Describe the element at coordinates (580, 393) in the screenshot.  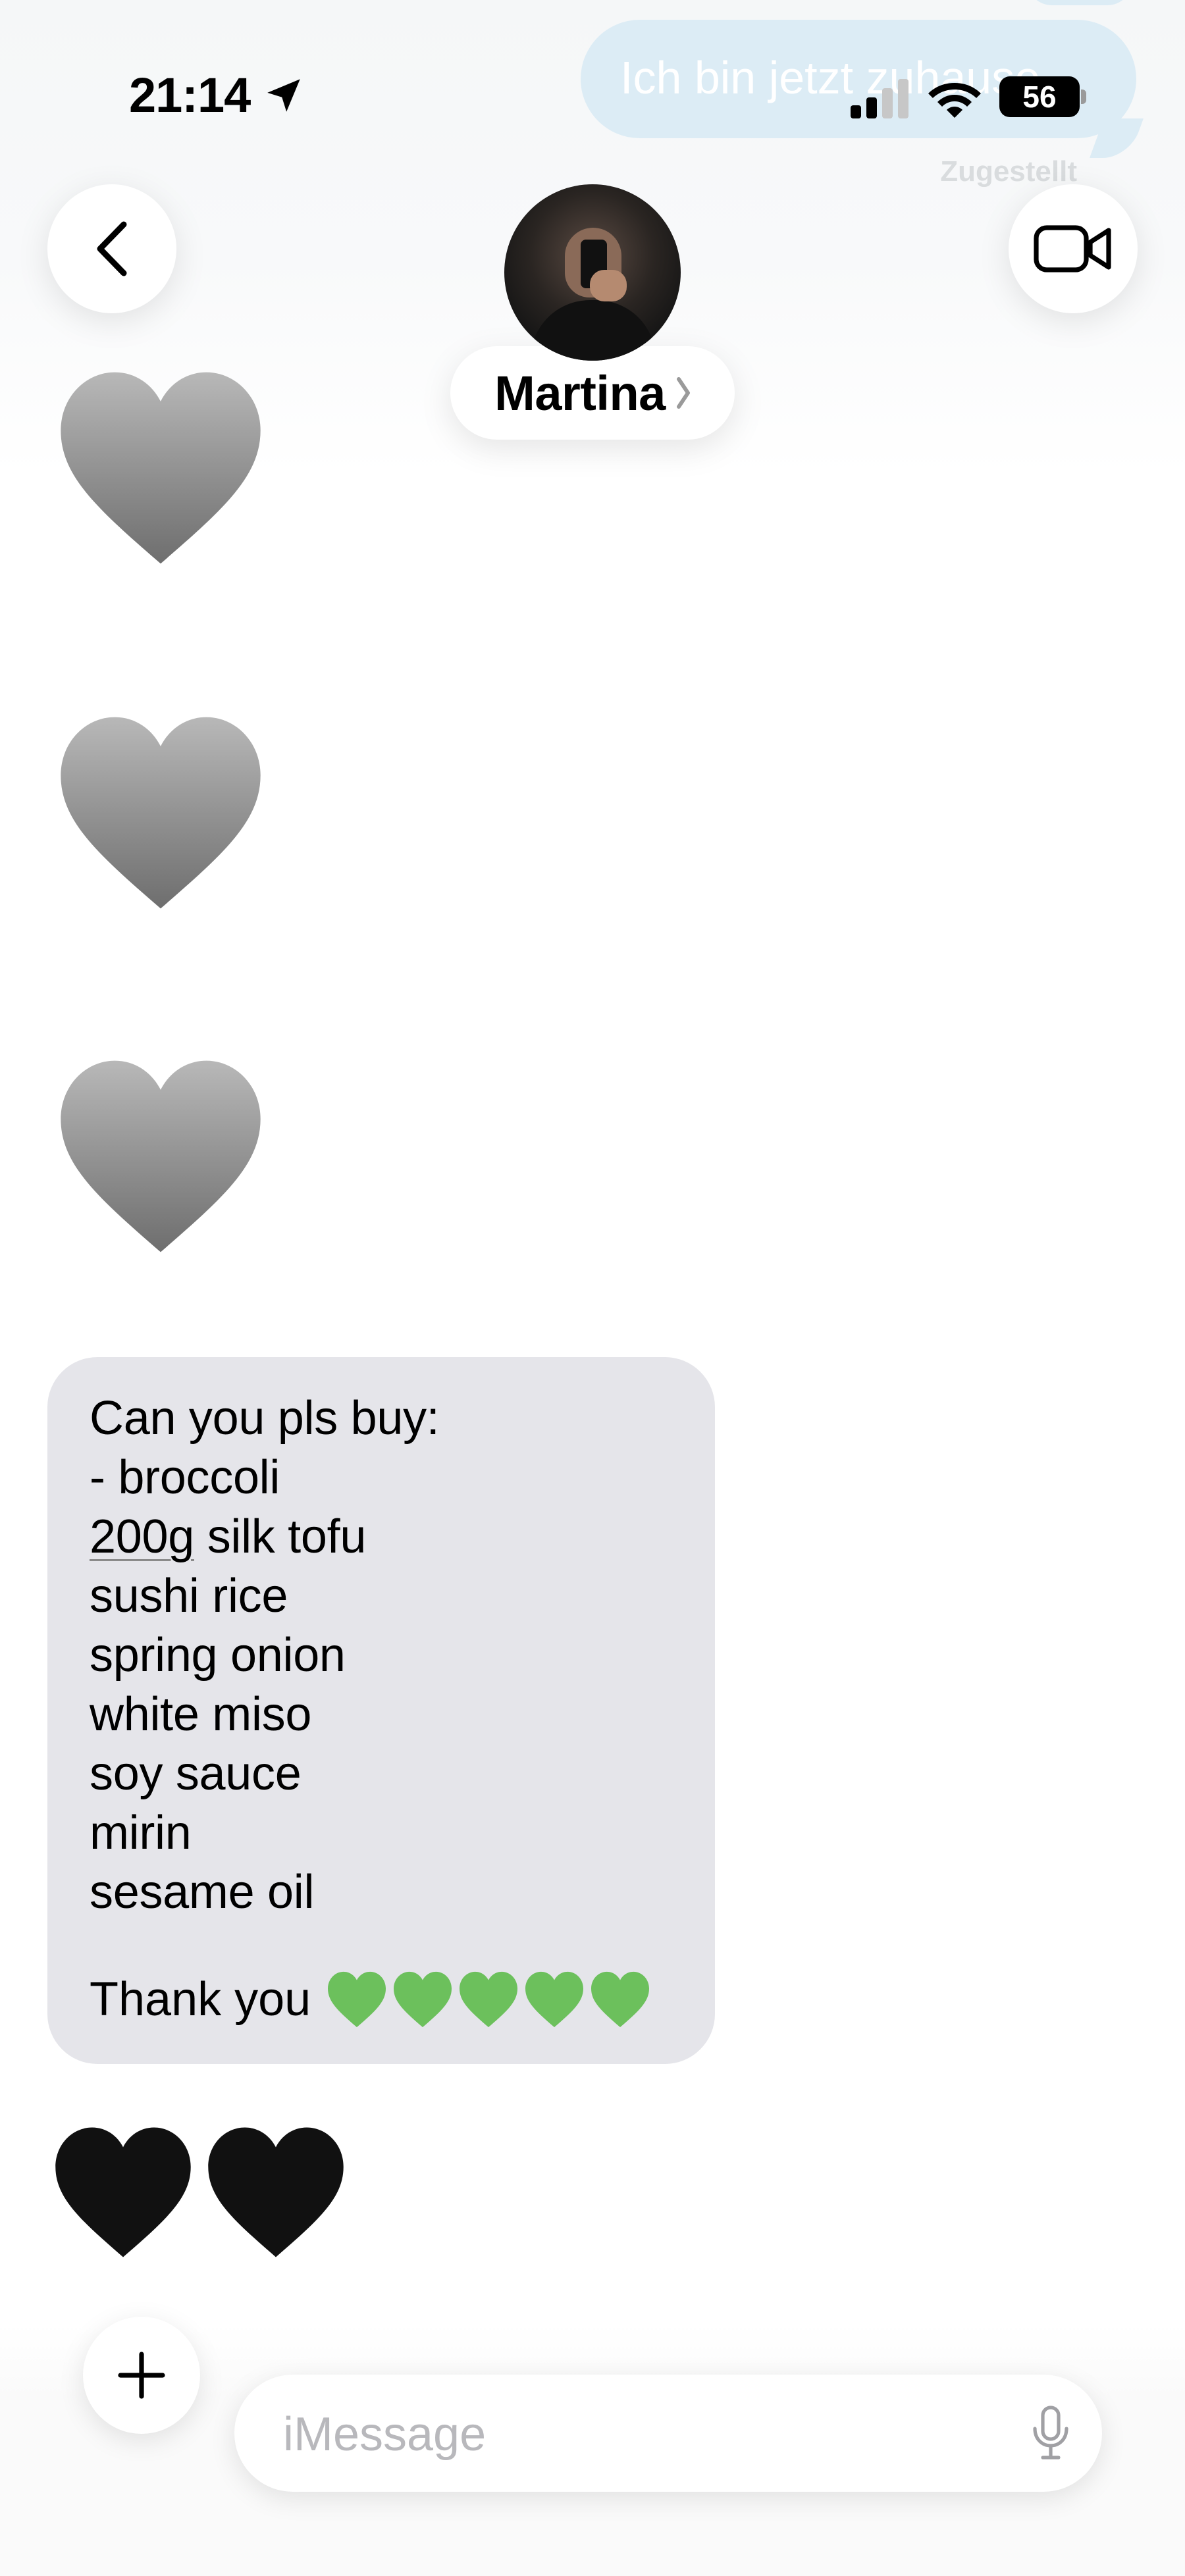
I see `contact-name: Martina` at that location.